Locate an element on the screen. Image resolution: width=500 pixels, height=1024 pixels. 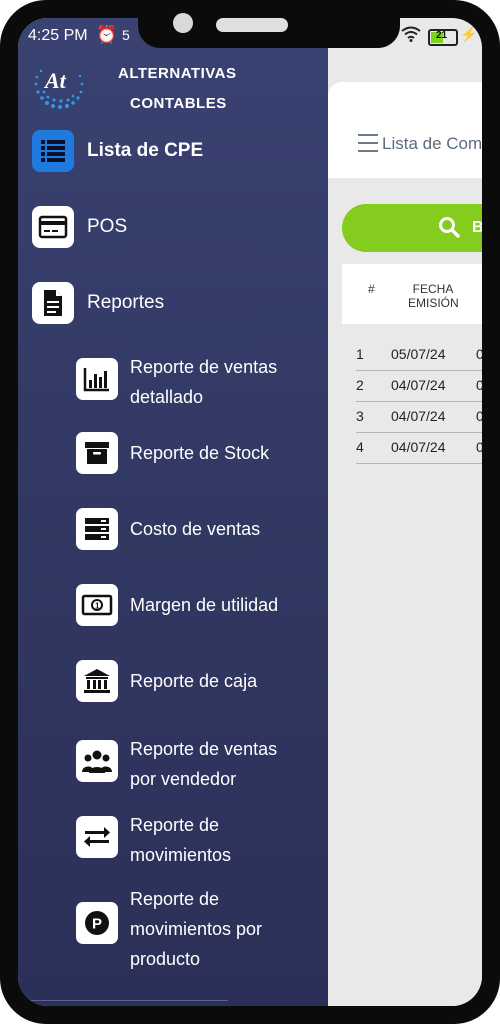
bank-icon is located at coordinates (97, 681).